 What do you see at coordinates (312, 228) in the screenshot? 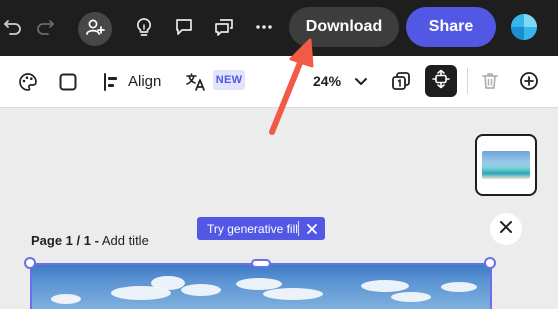
I see `generative-fill-close-icon` at bounding box center [312, 228].